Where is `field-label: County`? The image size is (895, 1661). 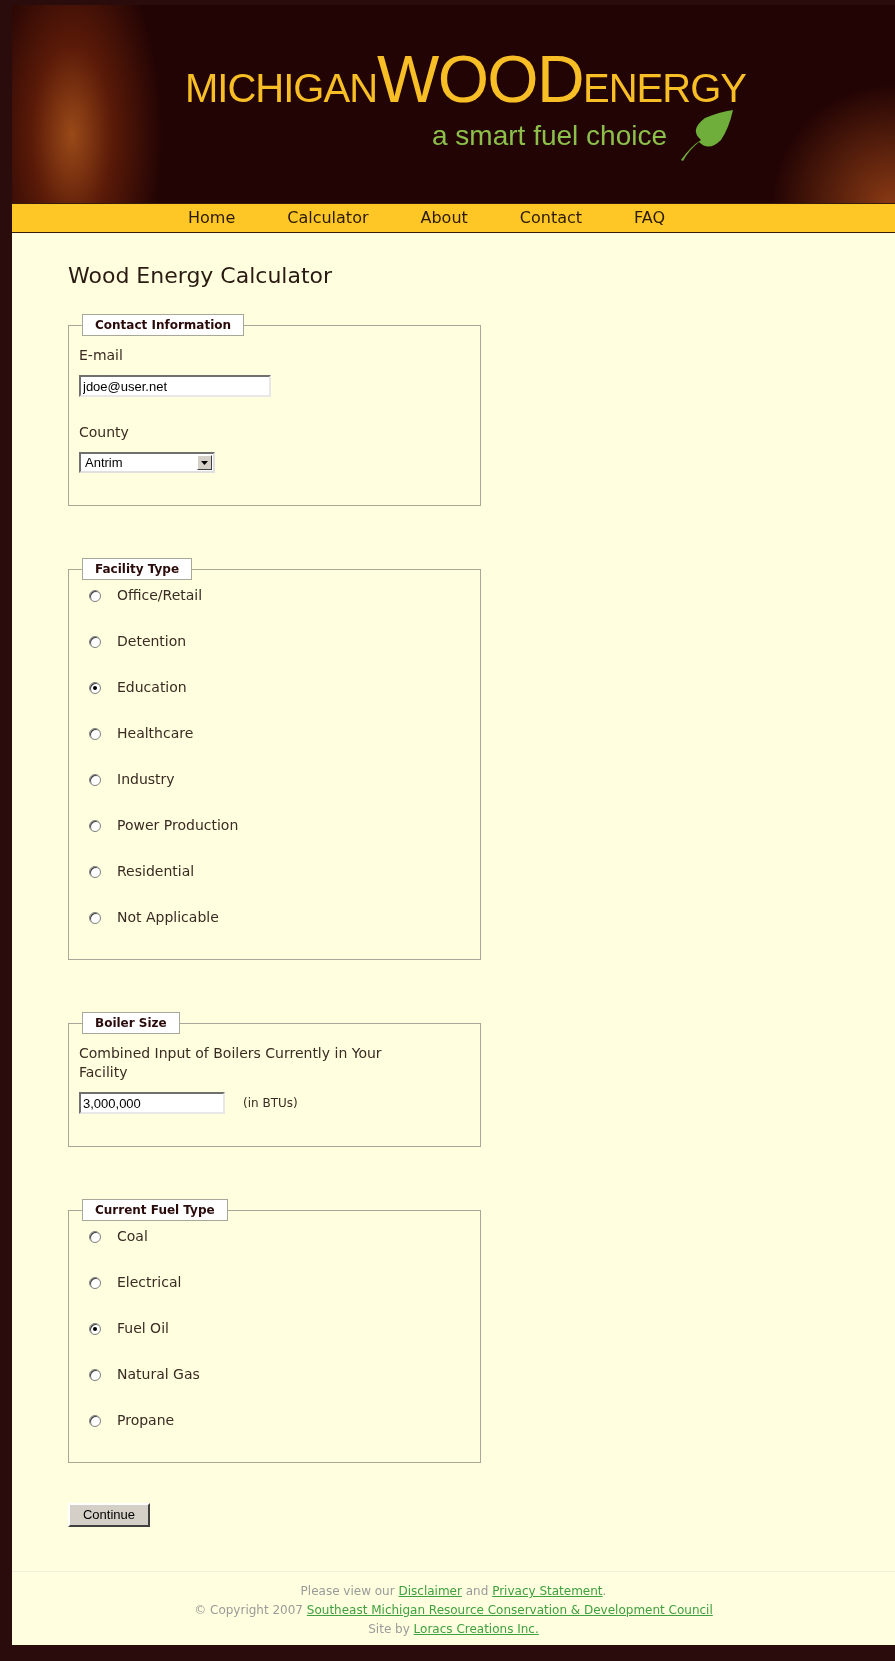
field-label: County is located at coordinates (104, 432).